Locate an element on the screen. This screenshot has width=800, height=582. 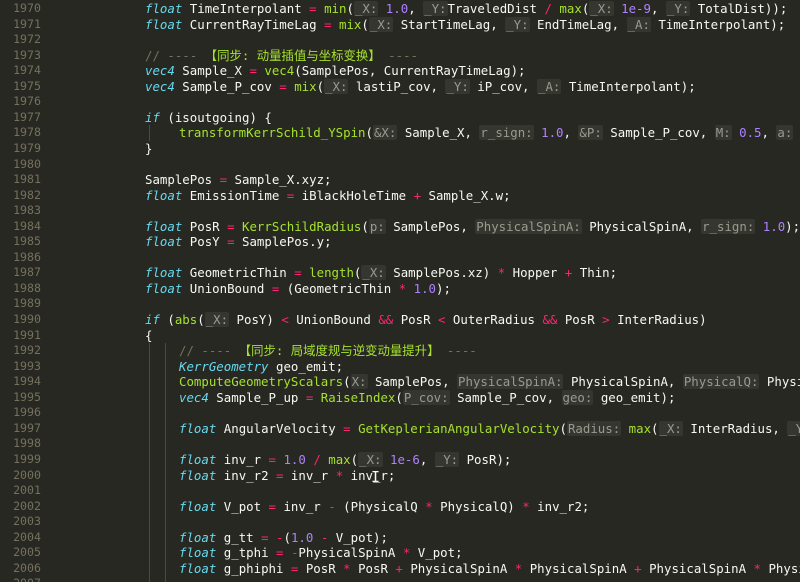
code-line: 1993 KerrGeometry geo_emit; is located at coordinates (400, 367).